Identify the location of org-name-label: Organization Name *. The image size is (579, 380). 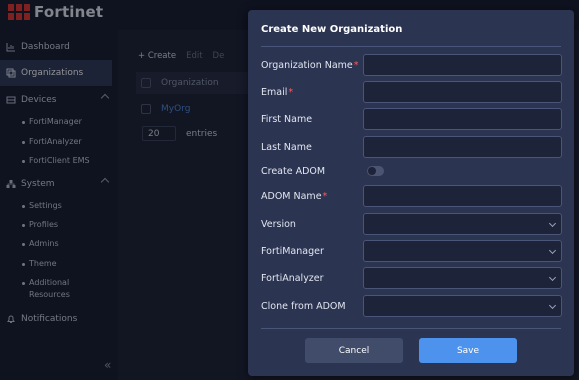
(310, 65).